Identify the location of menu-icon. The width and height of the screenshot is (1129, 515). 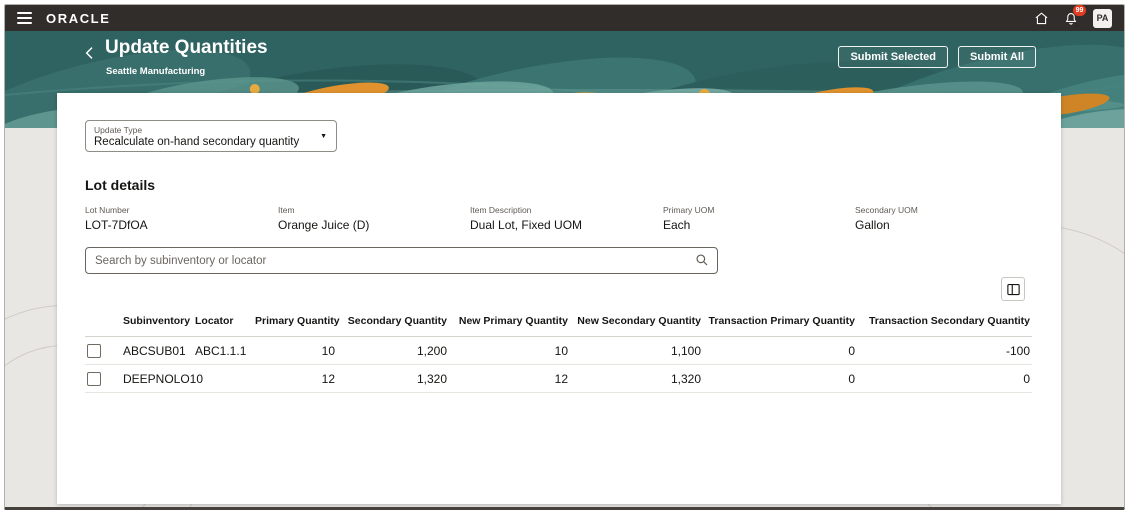
(24, 18).